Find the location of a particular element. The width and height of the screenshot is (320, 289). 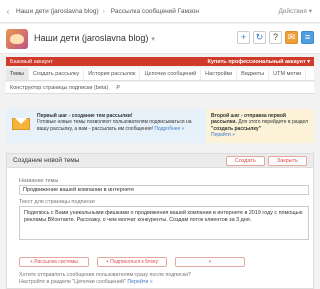

buy-pro-button: Купить профессиональный аккаунт ▾ is located at coordinates (258, 62).